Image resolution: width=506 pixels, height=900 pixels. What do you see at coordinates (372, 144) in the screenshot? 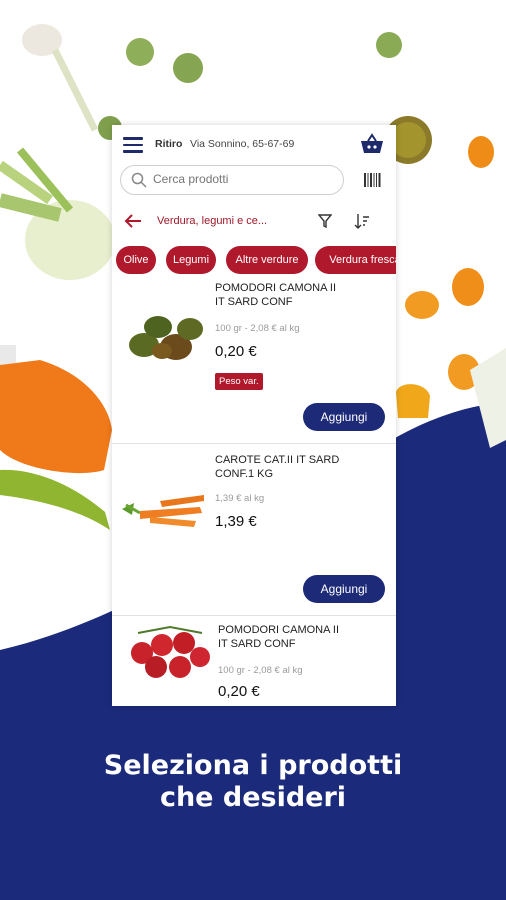
I see `basket-icon` at bounding box center [372, 144].